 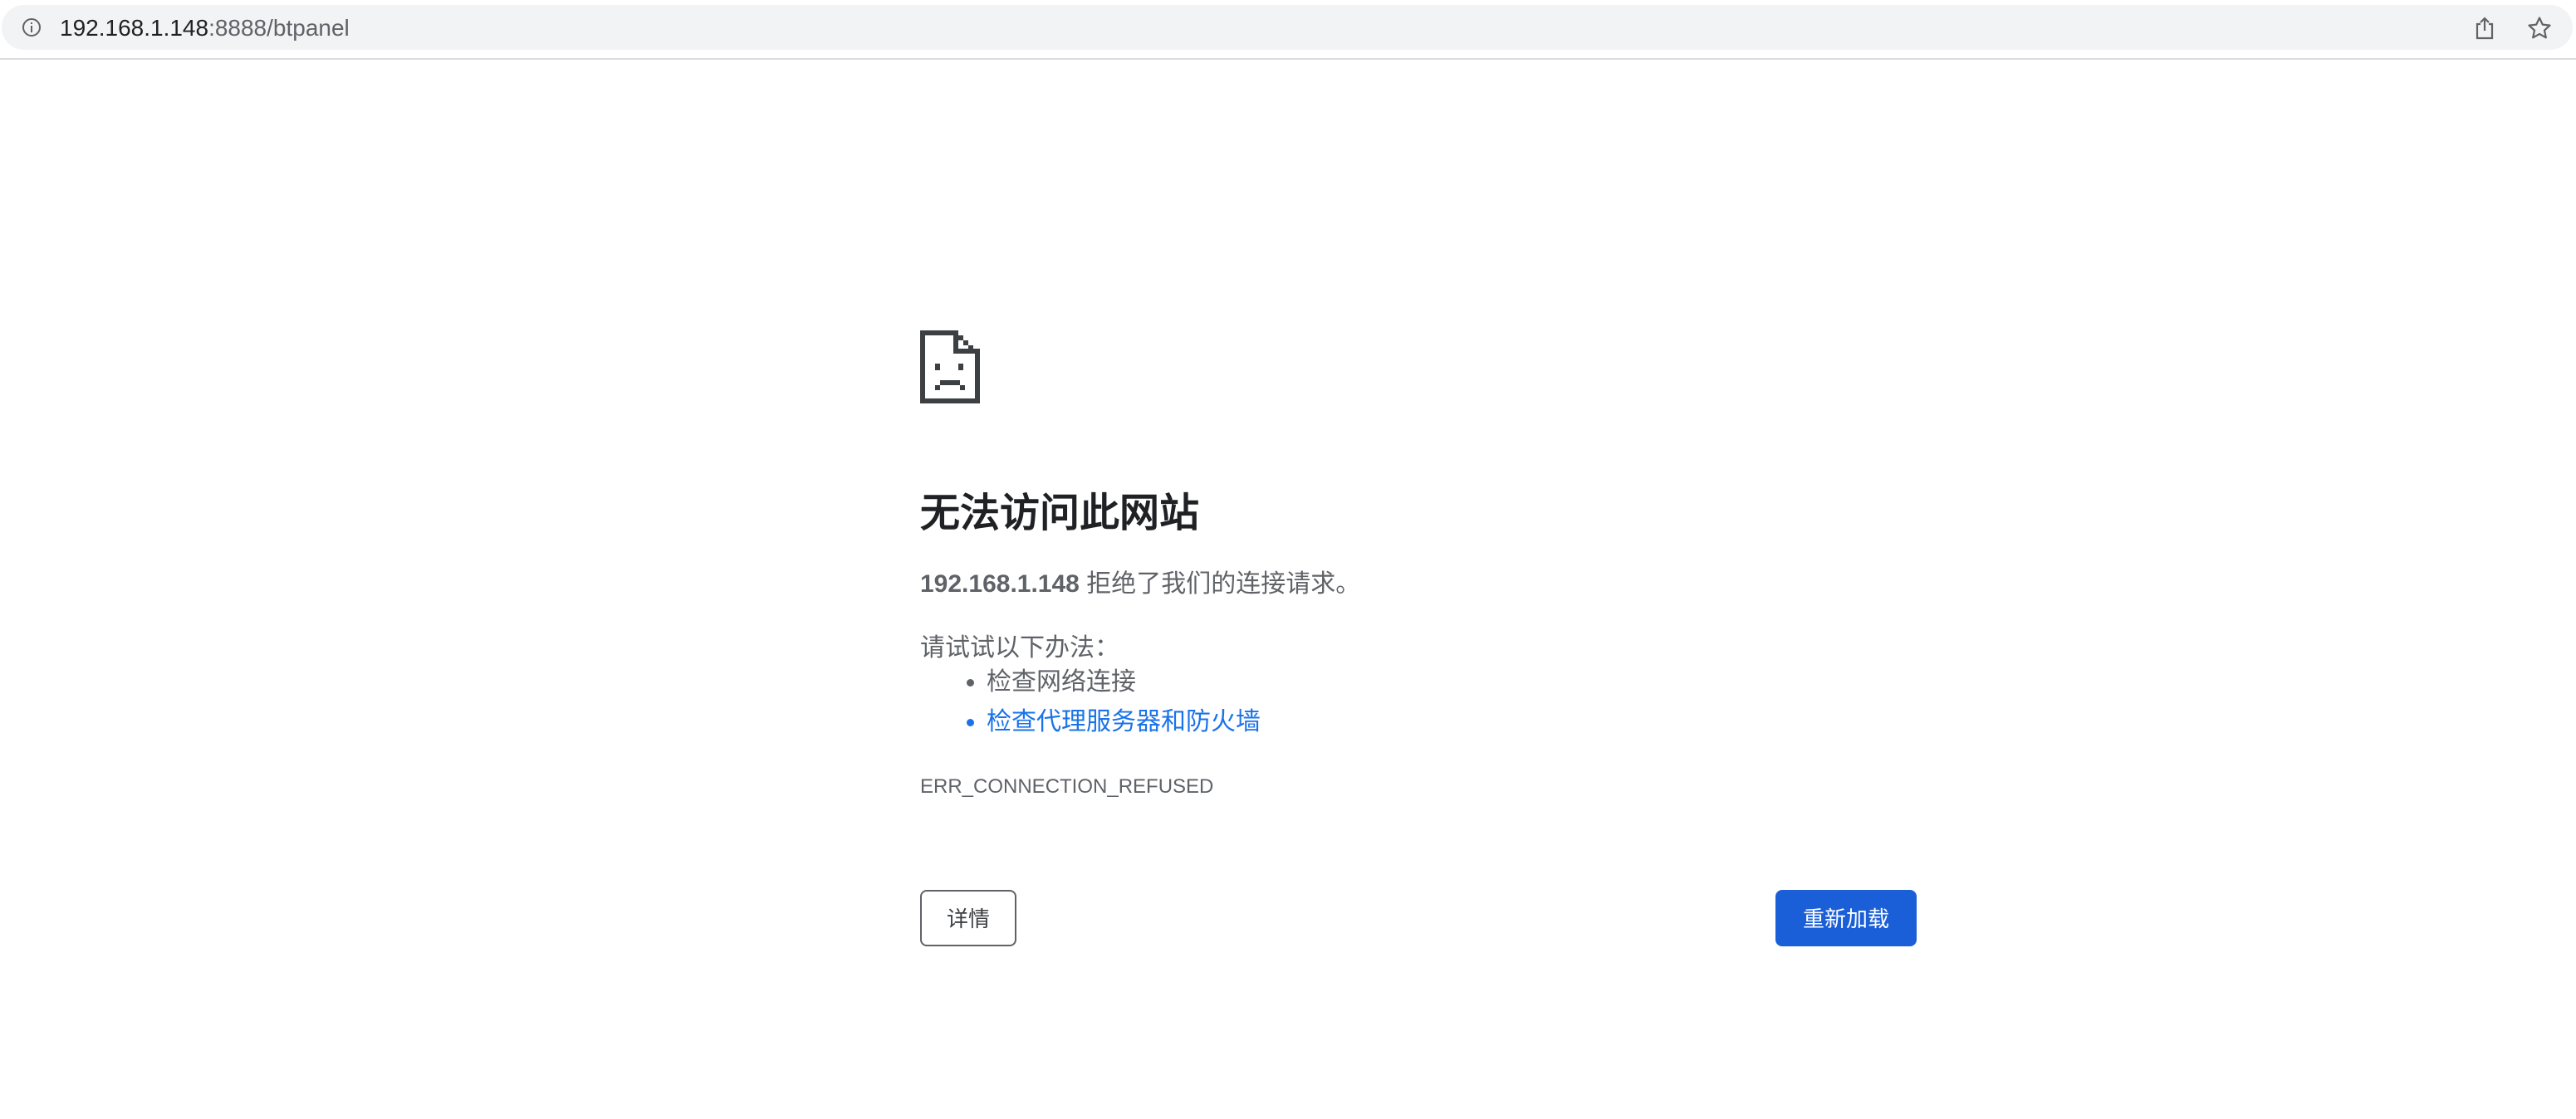 I want to click on page-title: 无法访问此网站, so click(x=1060, y=513).